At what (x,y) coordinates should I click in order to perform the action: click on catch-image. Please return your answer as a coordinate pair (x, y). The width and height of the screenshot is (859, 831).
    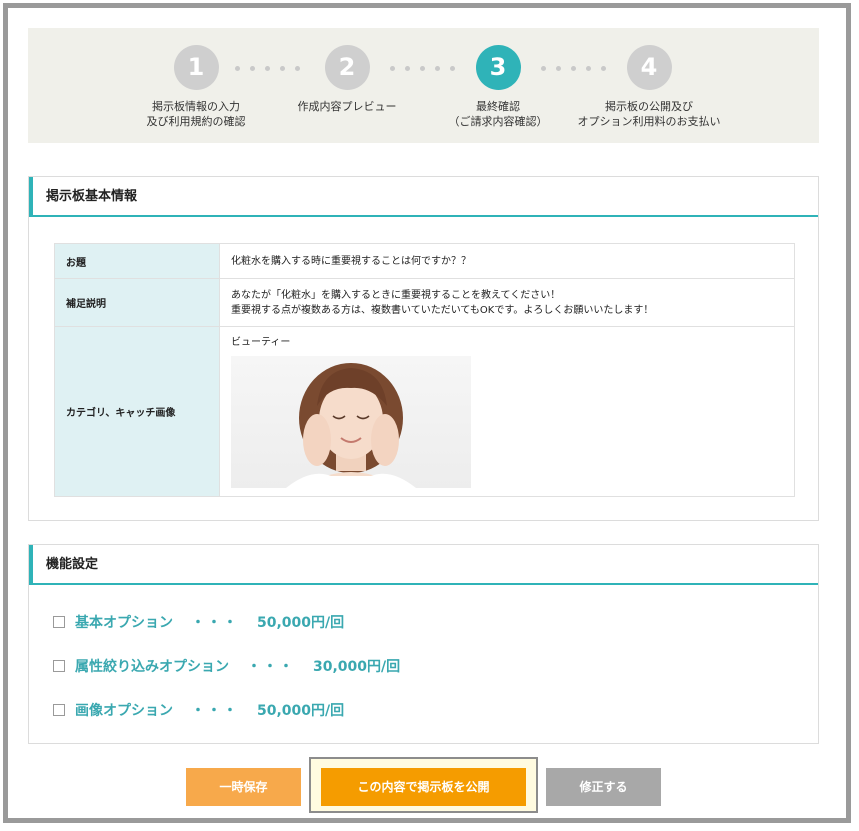
    Looking at the image, I should click on (351, 422).